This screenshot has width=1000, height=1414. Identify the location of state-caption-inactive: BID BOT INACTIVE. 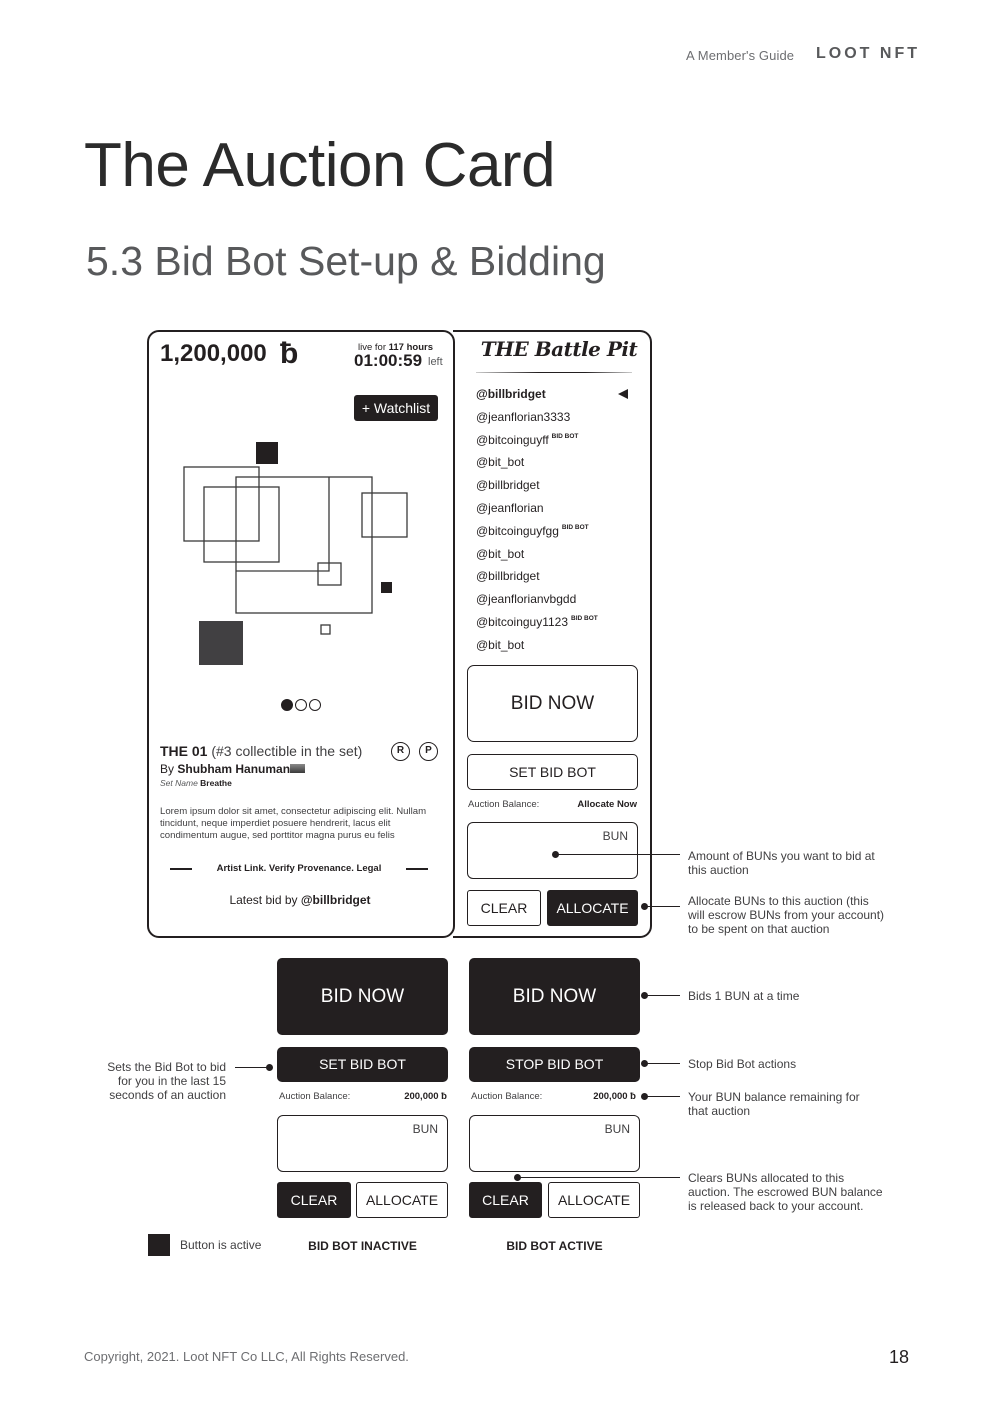
(362, 1246).